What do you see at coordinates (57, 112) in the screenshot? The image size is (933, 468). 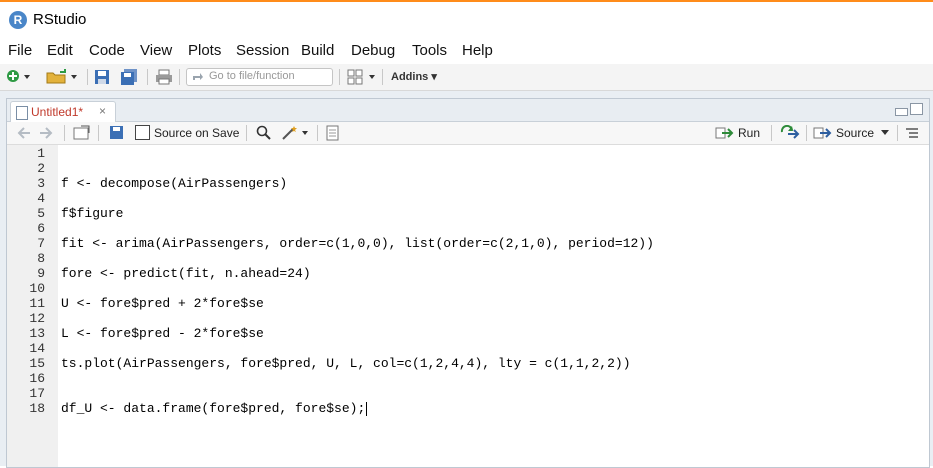 I see `tab-label: Untitled1*` at bounding box center [57, 112].